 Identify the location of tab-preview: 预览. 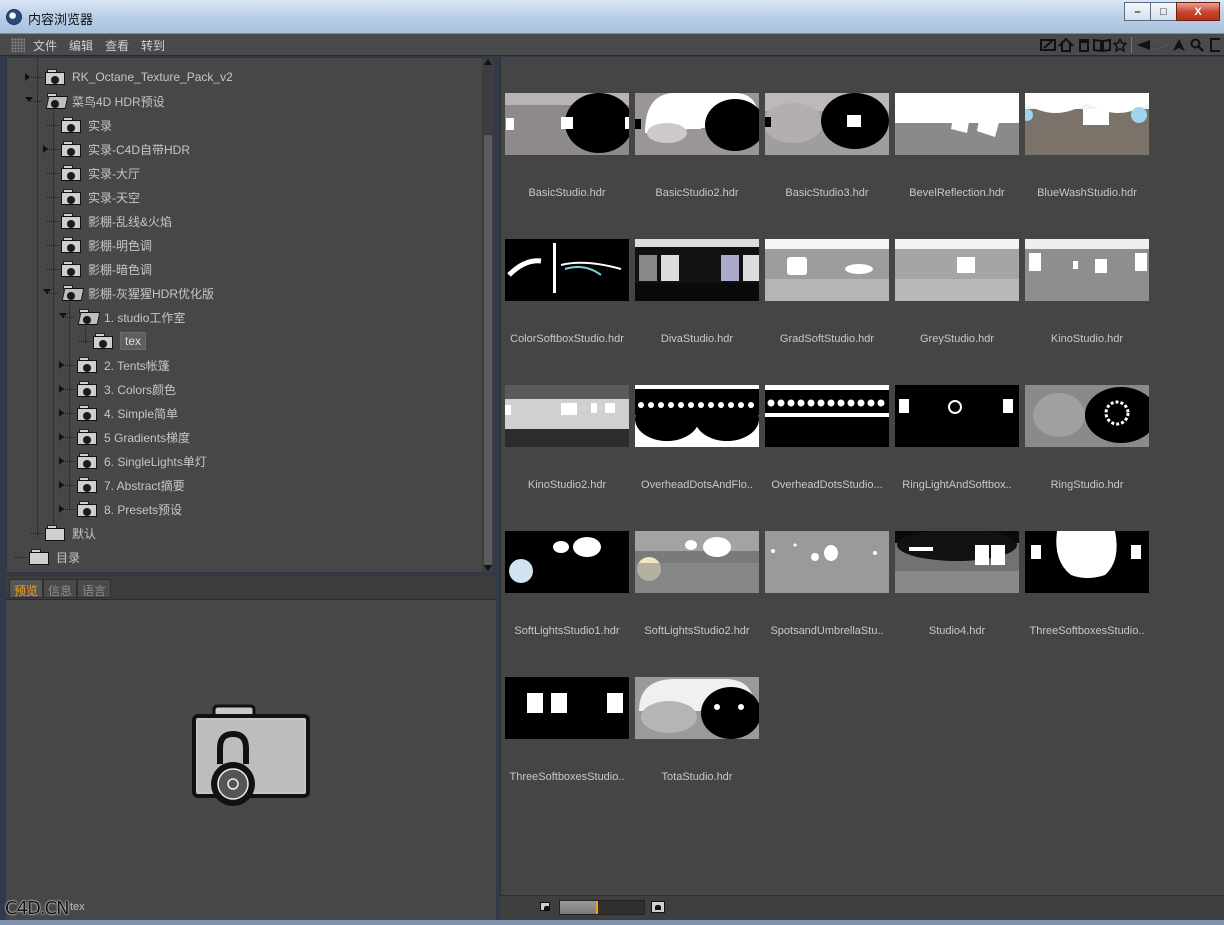
(26, 588).